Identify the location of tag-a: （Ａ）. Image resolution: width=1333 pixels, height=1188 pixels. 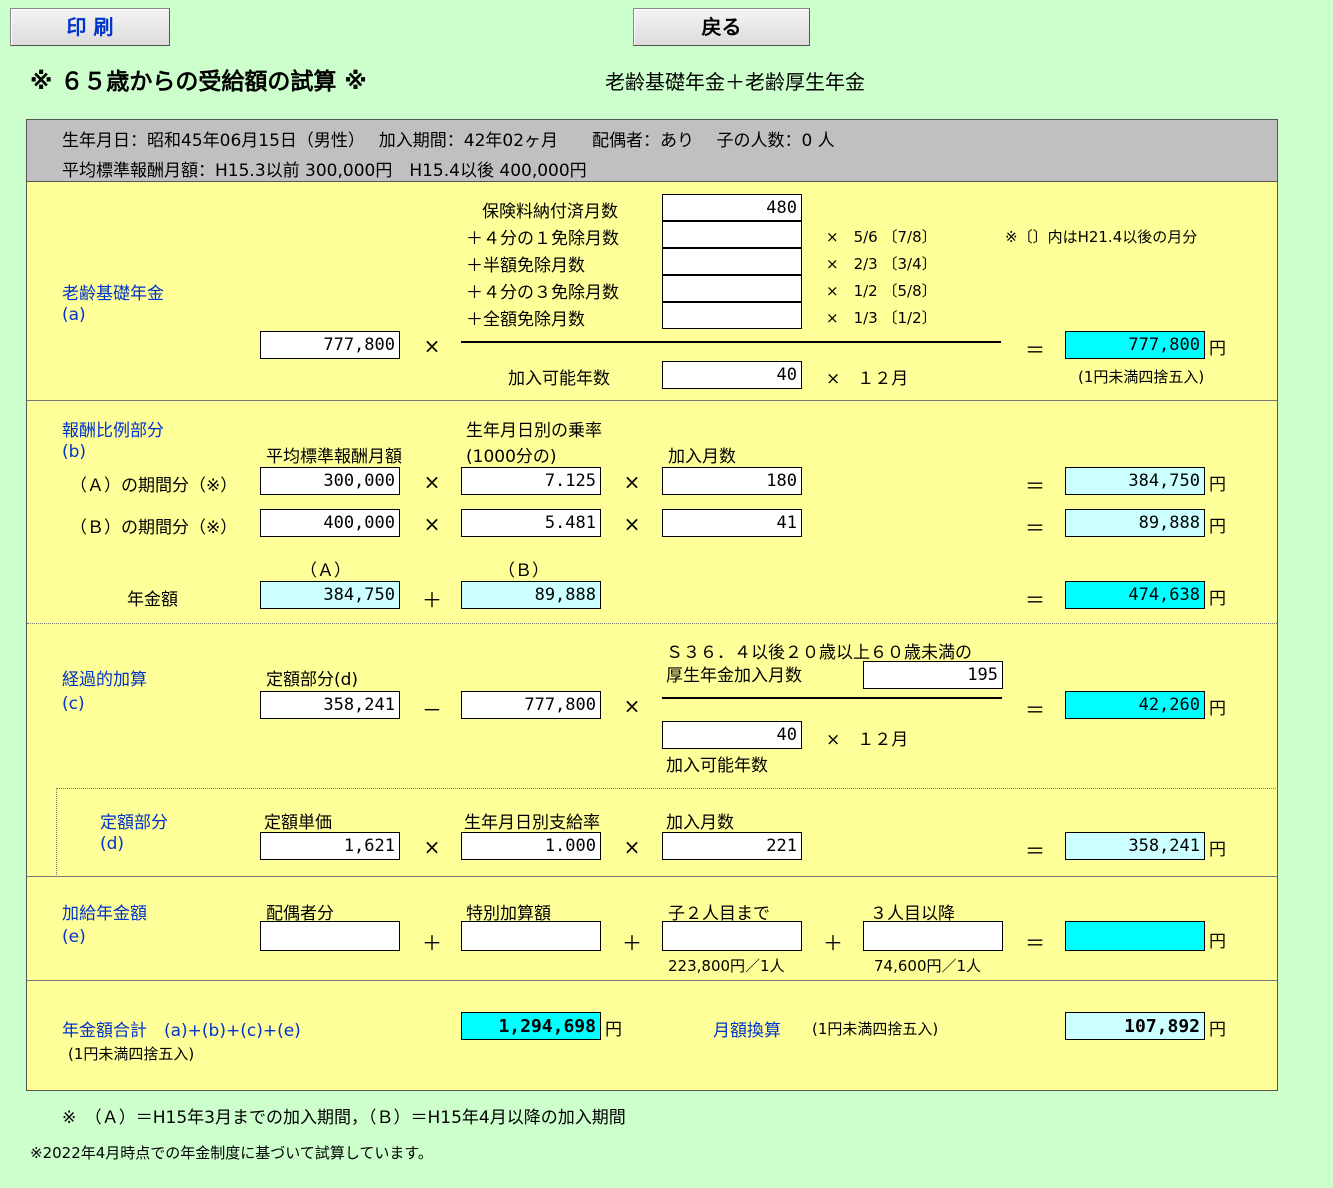
(325, 571).